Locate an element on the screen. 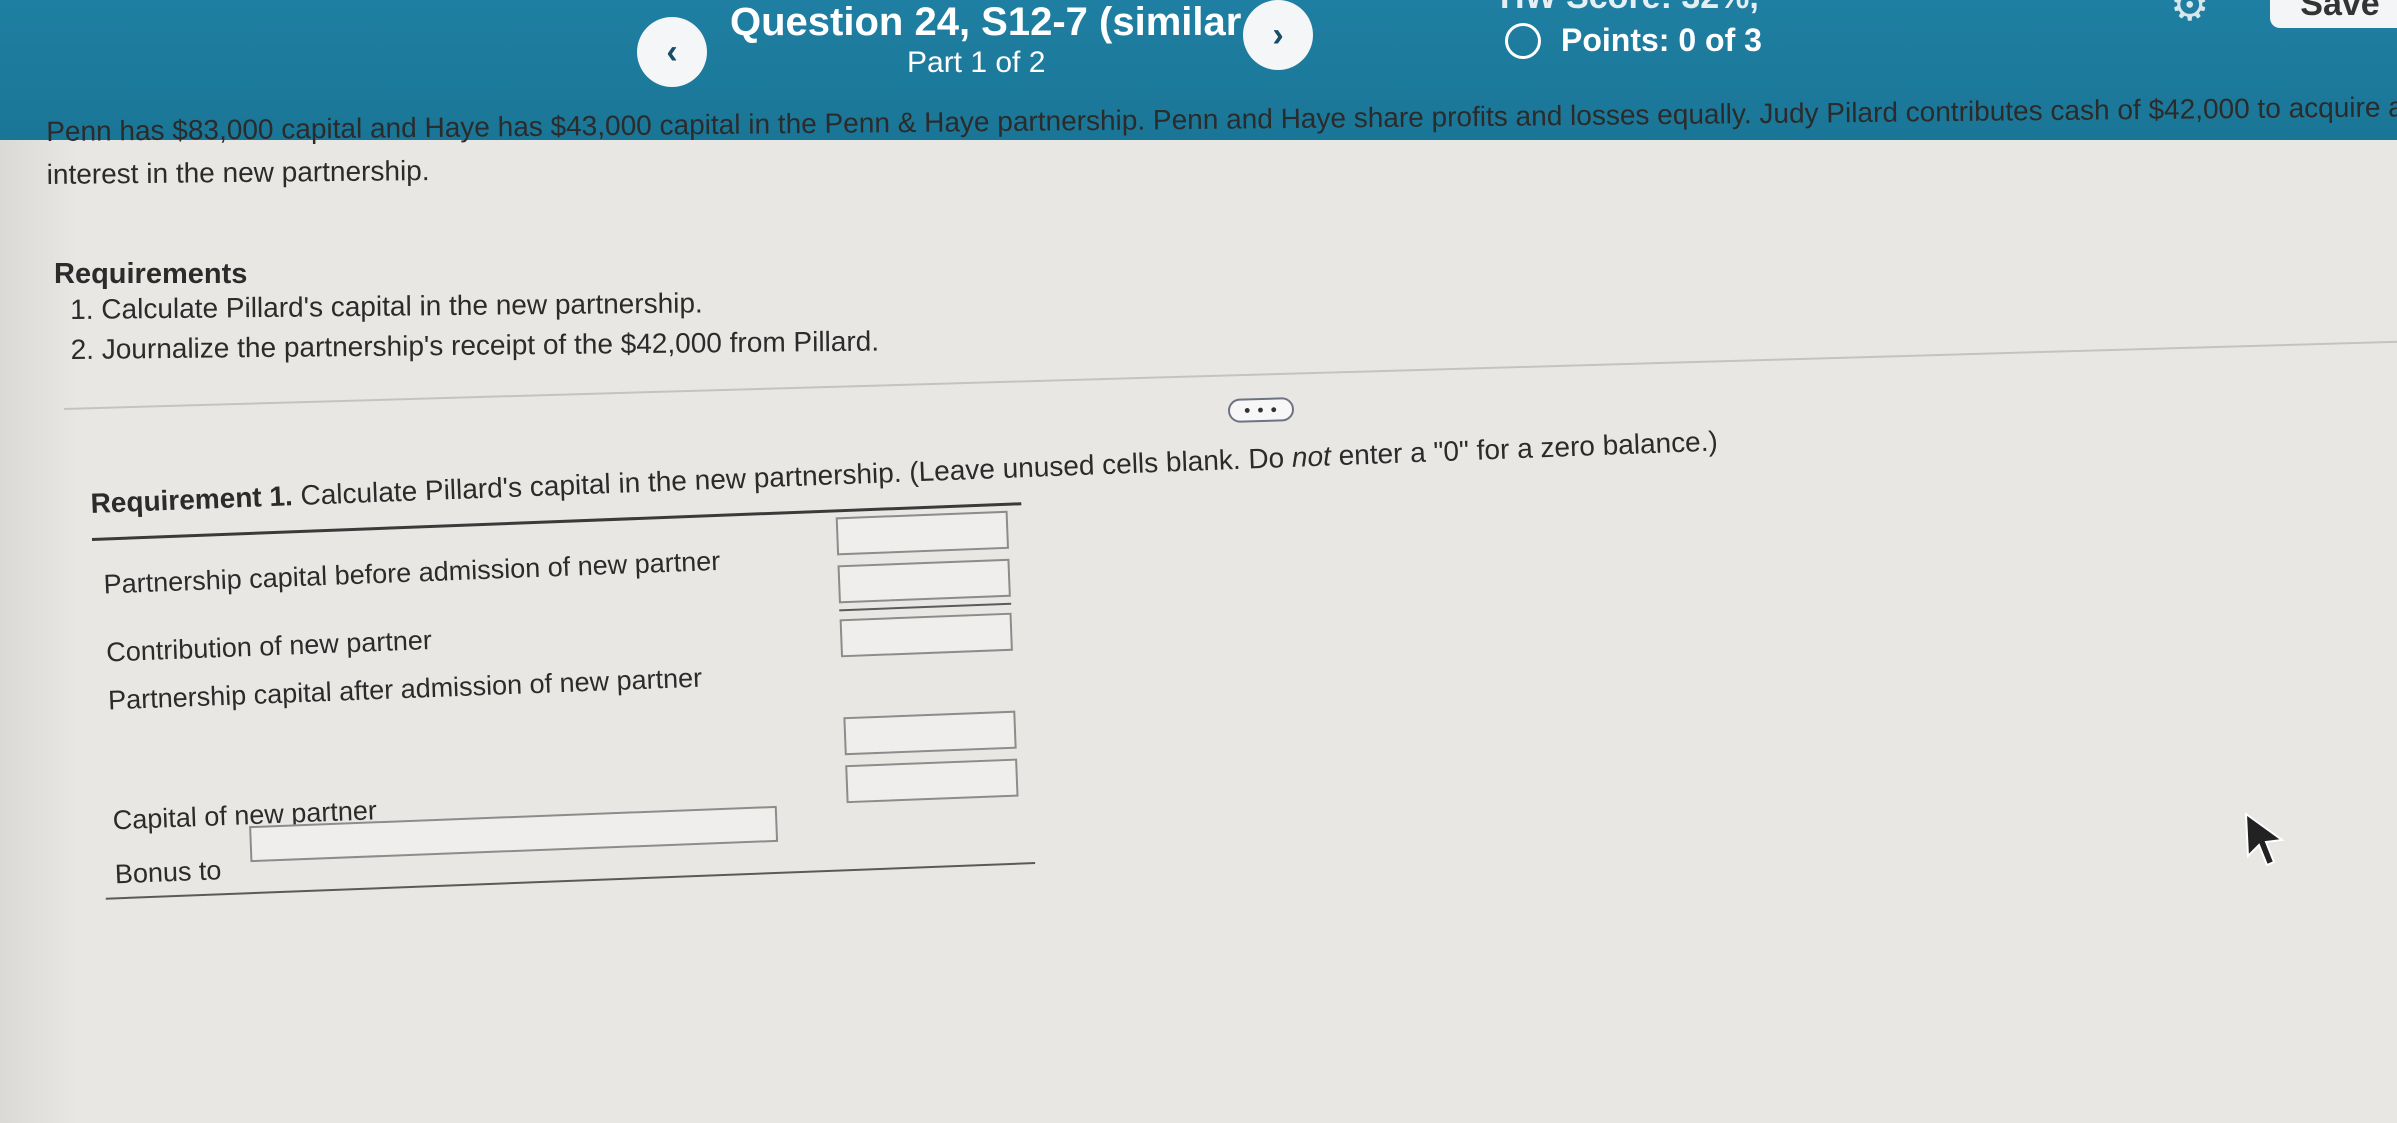  next-question-button: › is located at coordinates (1278, 35).